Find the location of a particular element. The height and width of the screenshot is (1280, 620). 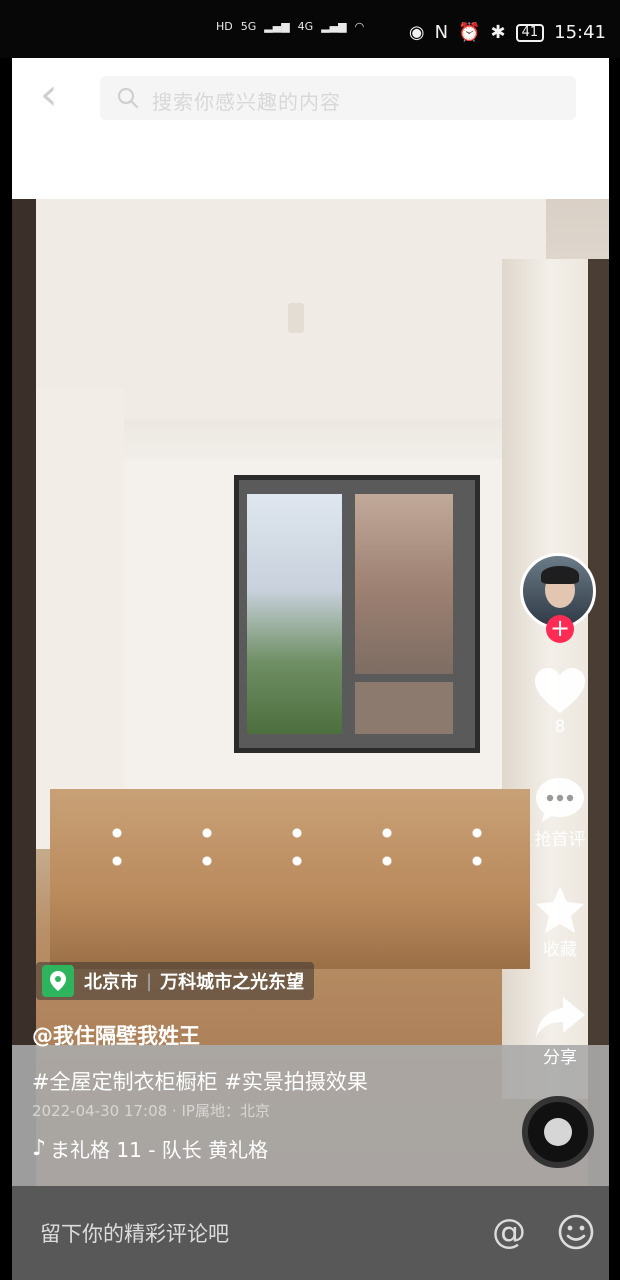

scene-window is located at coordinates (357, 614).